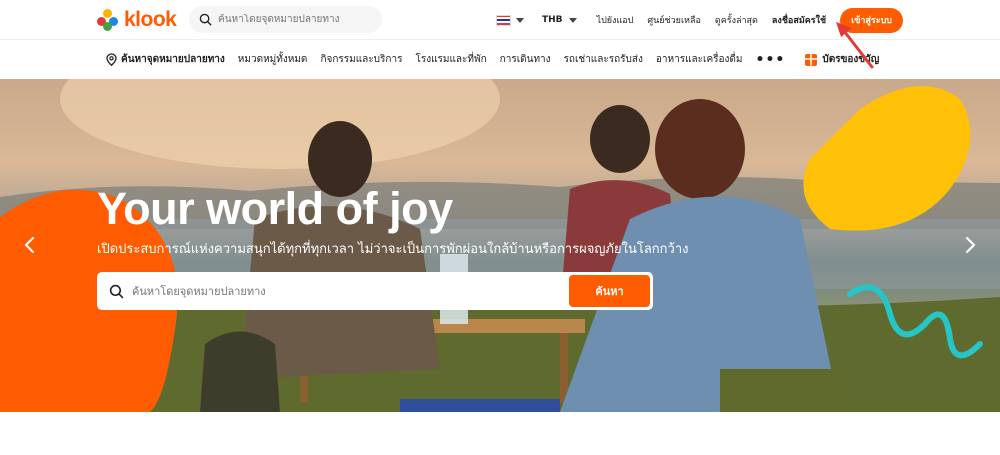 This screenshot has height=455, width=1000. I want to click on nav-all-categories: หมวดหมู่ทั้งหมด, so click(273, 59).